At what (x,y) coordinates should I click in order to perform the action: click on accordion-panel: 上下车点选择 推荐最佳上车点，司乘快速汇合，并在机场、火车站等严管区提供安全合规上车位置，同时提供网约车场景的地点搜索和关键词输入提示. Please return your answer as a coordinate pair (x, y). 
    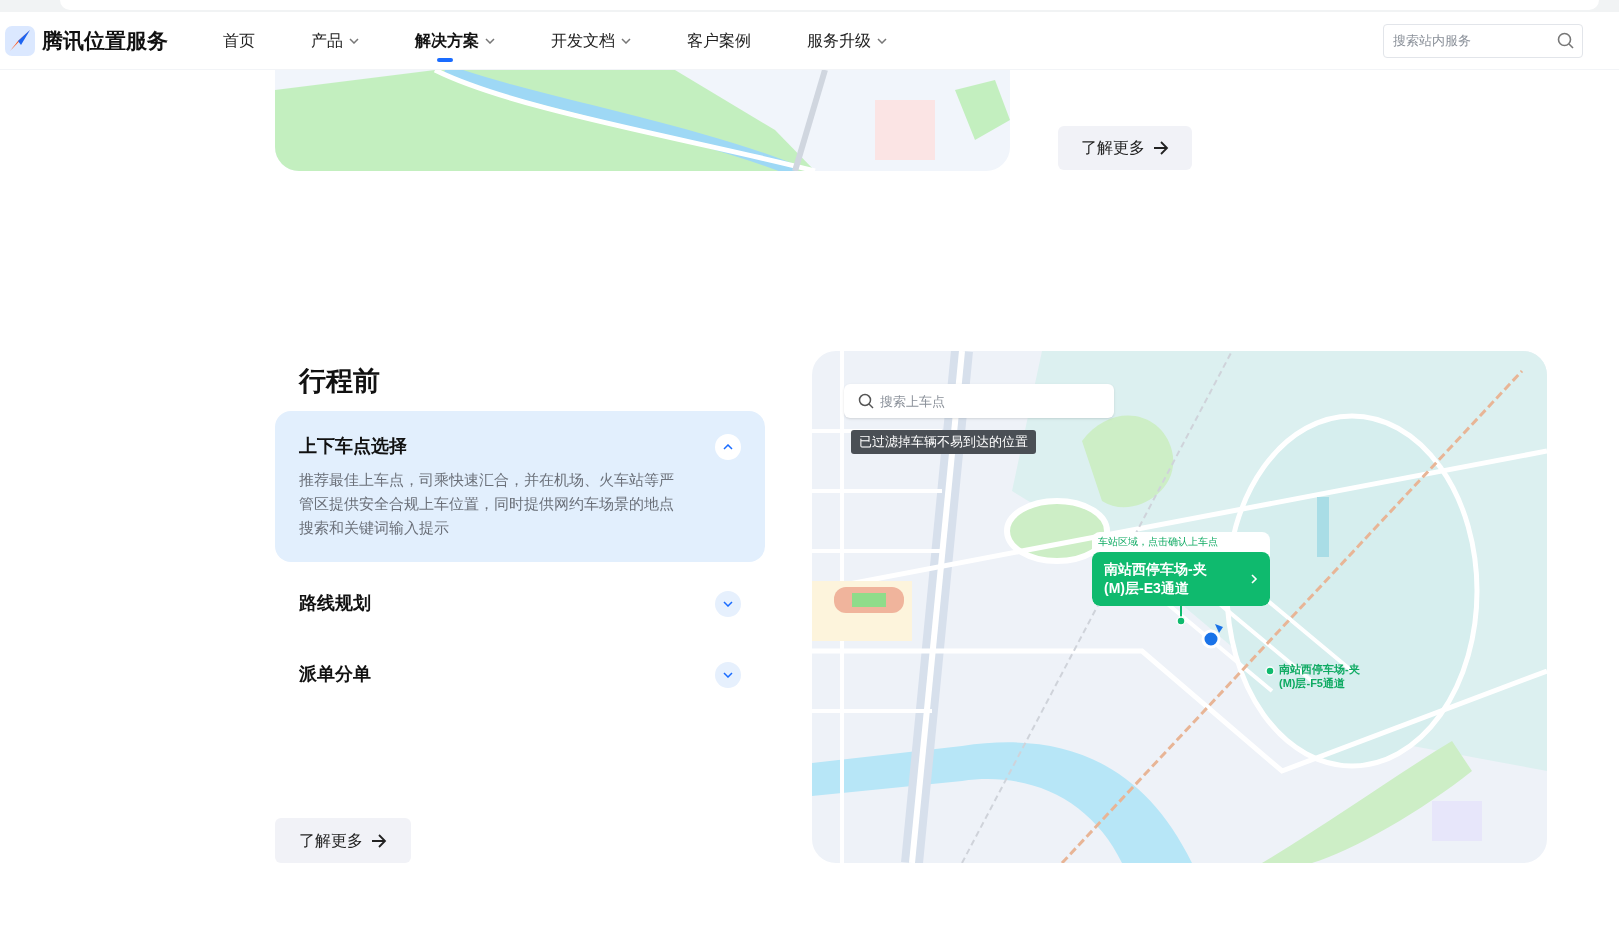
    Looking at the image, I should click on (520, 486).